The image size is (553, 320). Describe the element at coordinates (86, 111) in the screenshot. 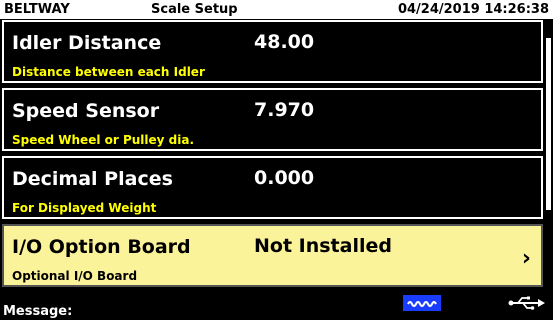

I see `setting-label: Speed Sensor` at that location.